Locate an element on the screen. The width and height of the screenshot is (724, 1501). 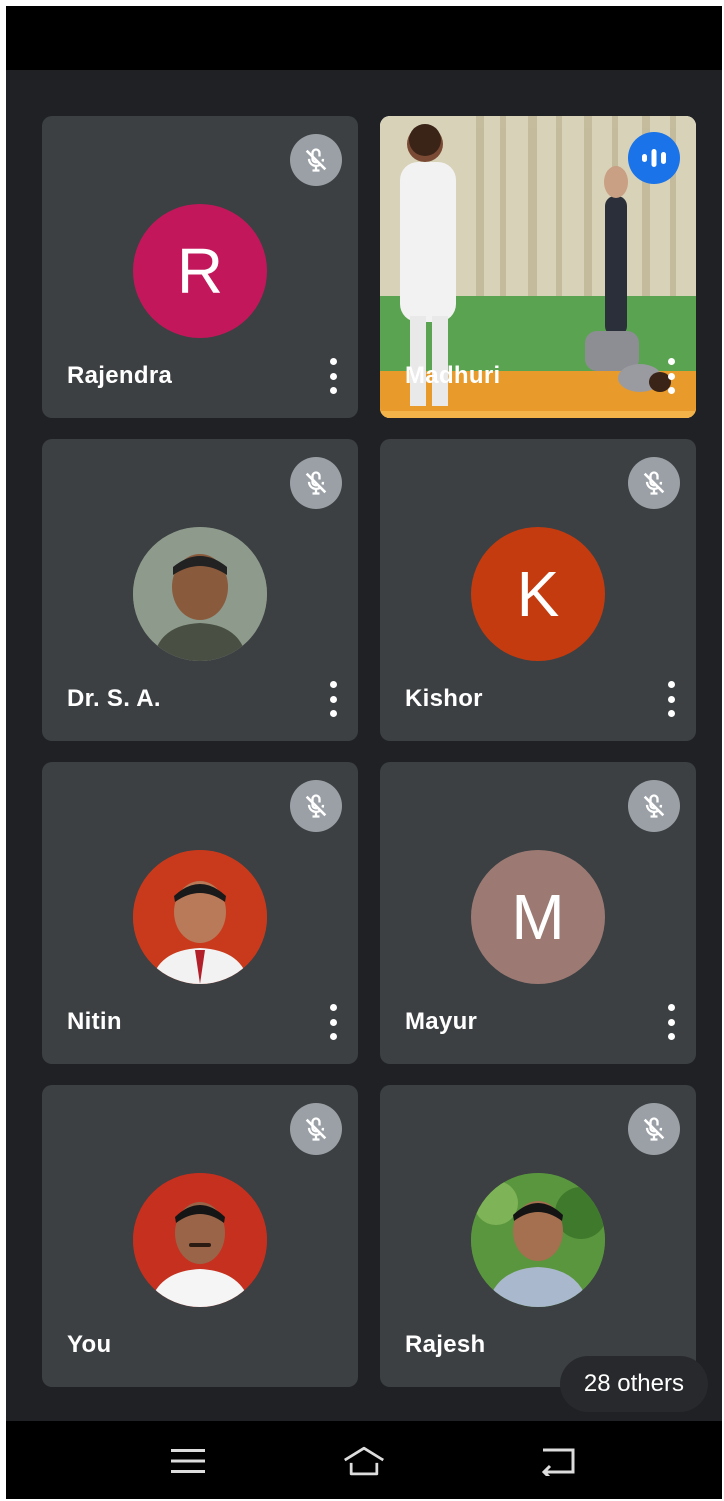
audio-wave-icon is located at coordinates (654, 158).